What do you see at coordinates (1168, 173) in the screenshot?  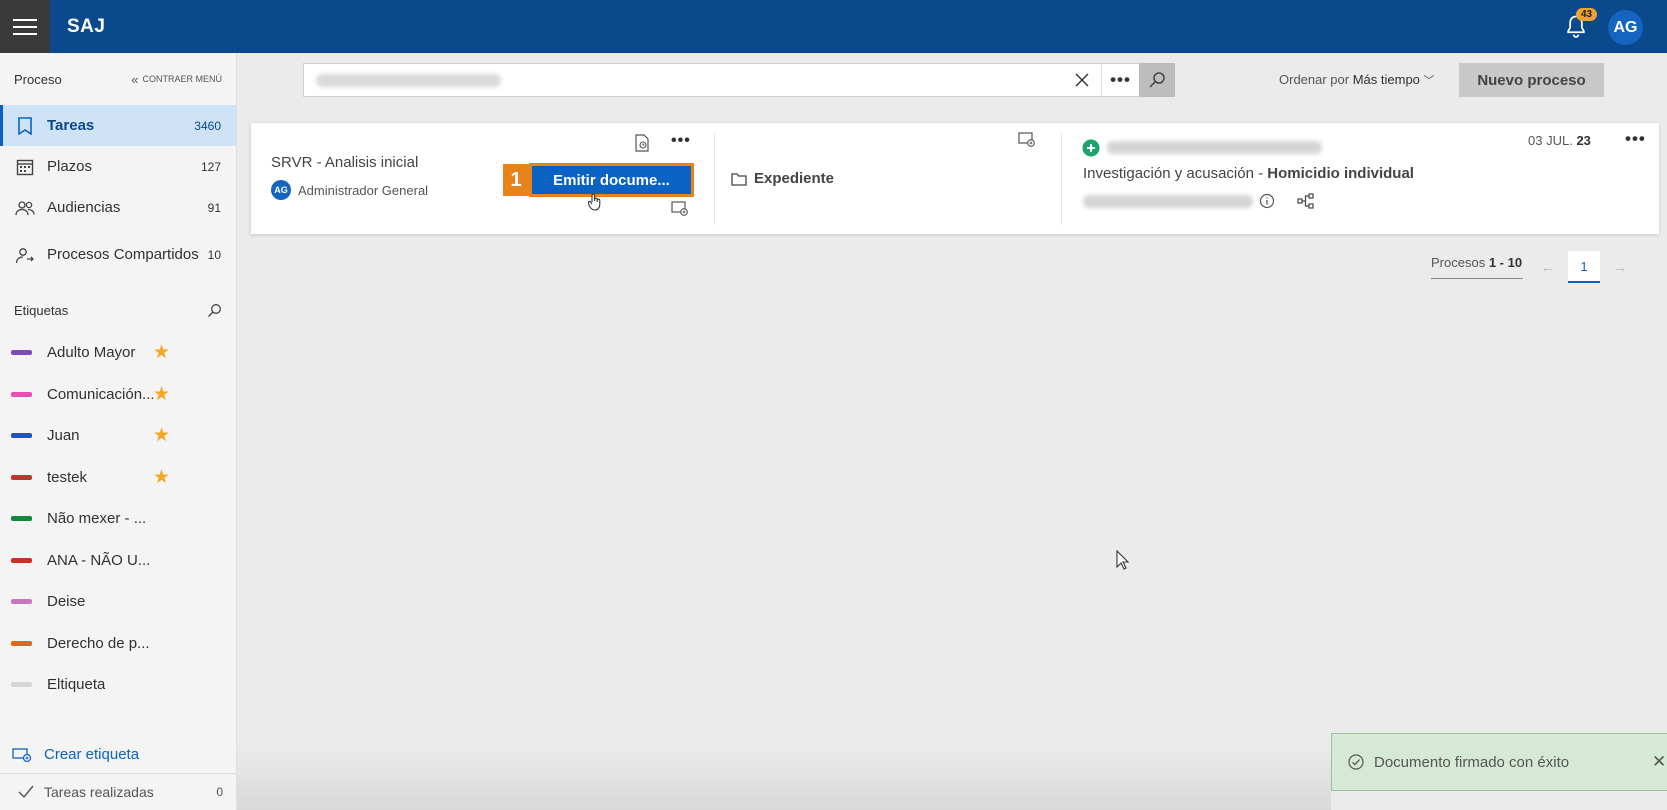 I see `case-class-label: Investigación y acusación` at bounding box center [1168, 173].